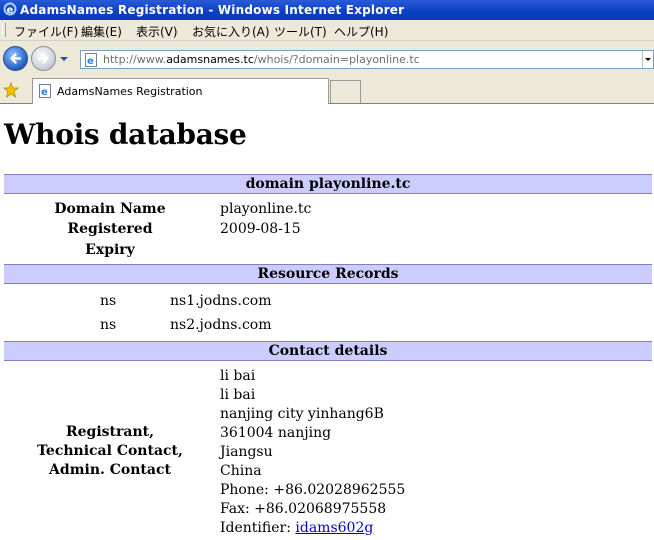  I want to click on menu-favorites: お気に入り(A), so click(231, 31).